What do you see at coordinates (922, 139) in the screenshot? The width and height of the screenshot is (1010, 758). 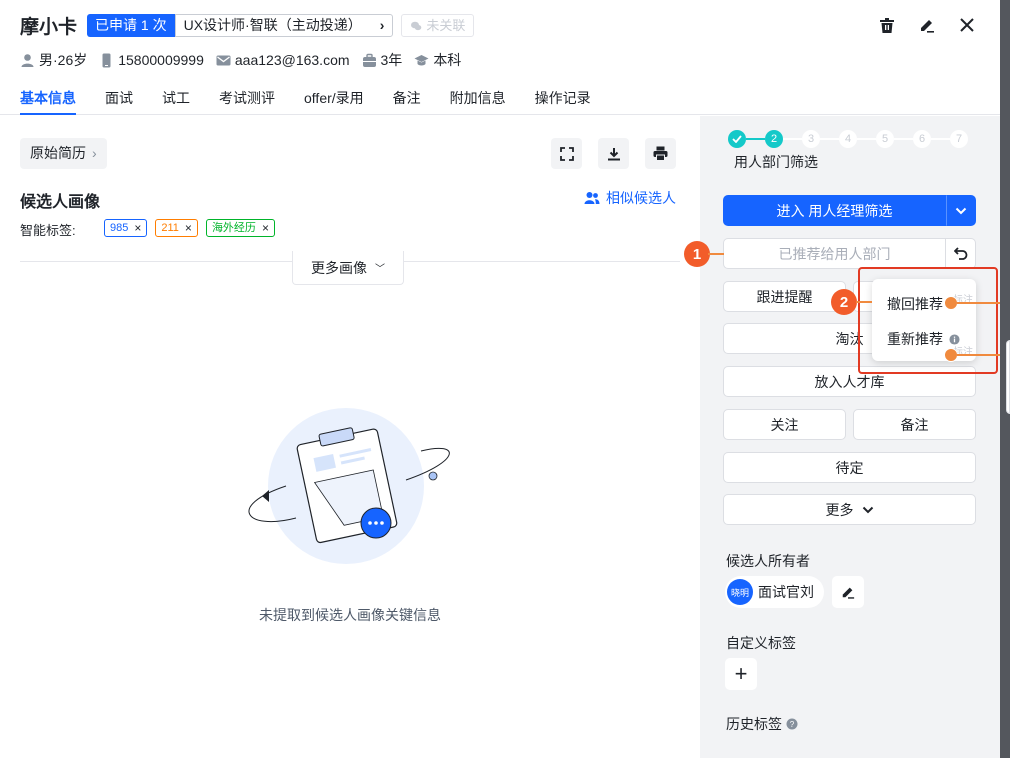 I see `step-todo: 6` at bounding box center [922, 139].